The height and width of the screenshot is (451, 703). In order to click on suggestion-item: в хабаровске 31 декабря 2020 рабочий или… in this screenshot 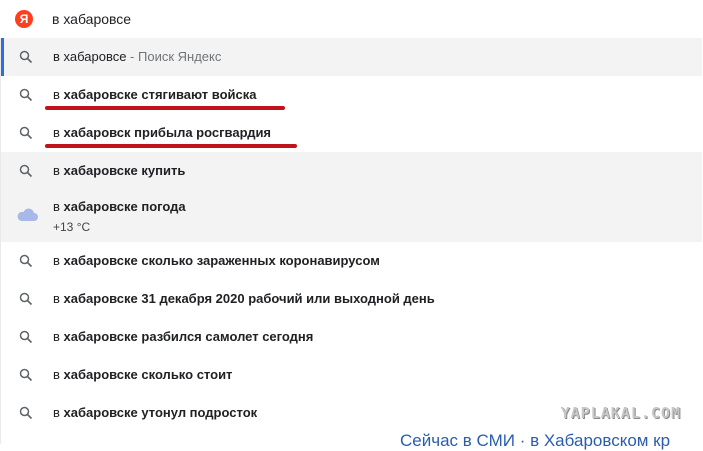, I will do `click(351, 299)`.